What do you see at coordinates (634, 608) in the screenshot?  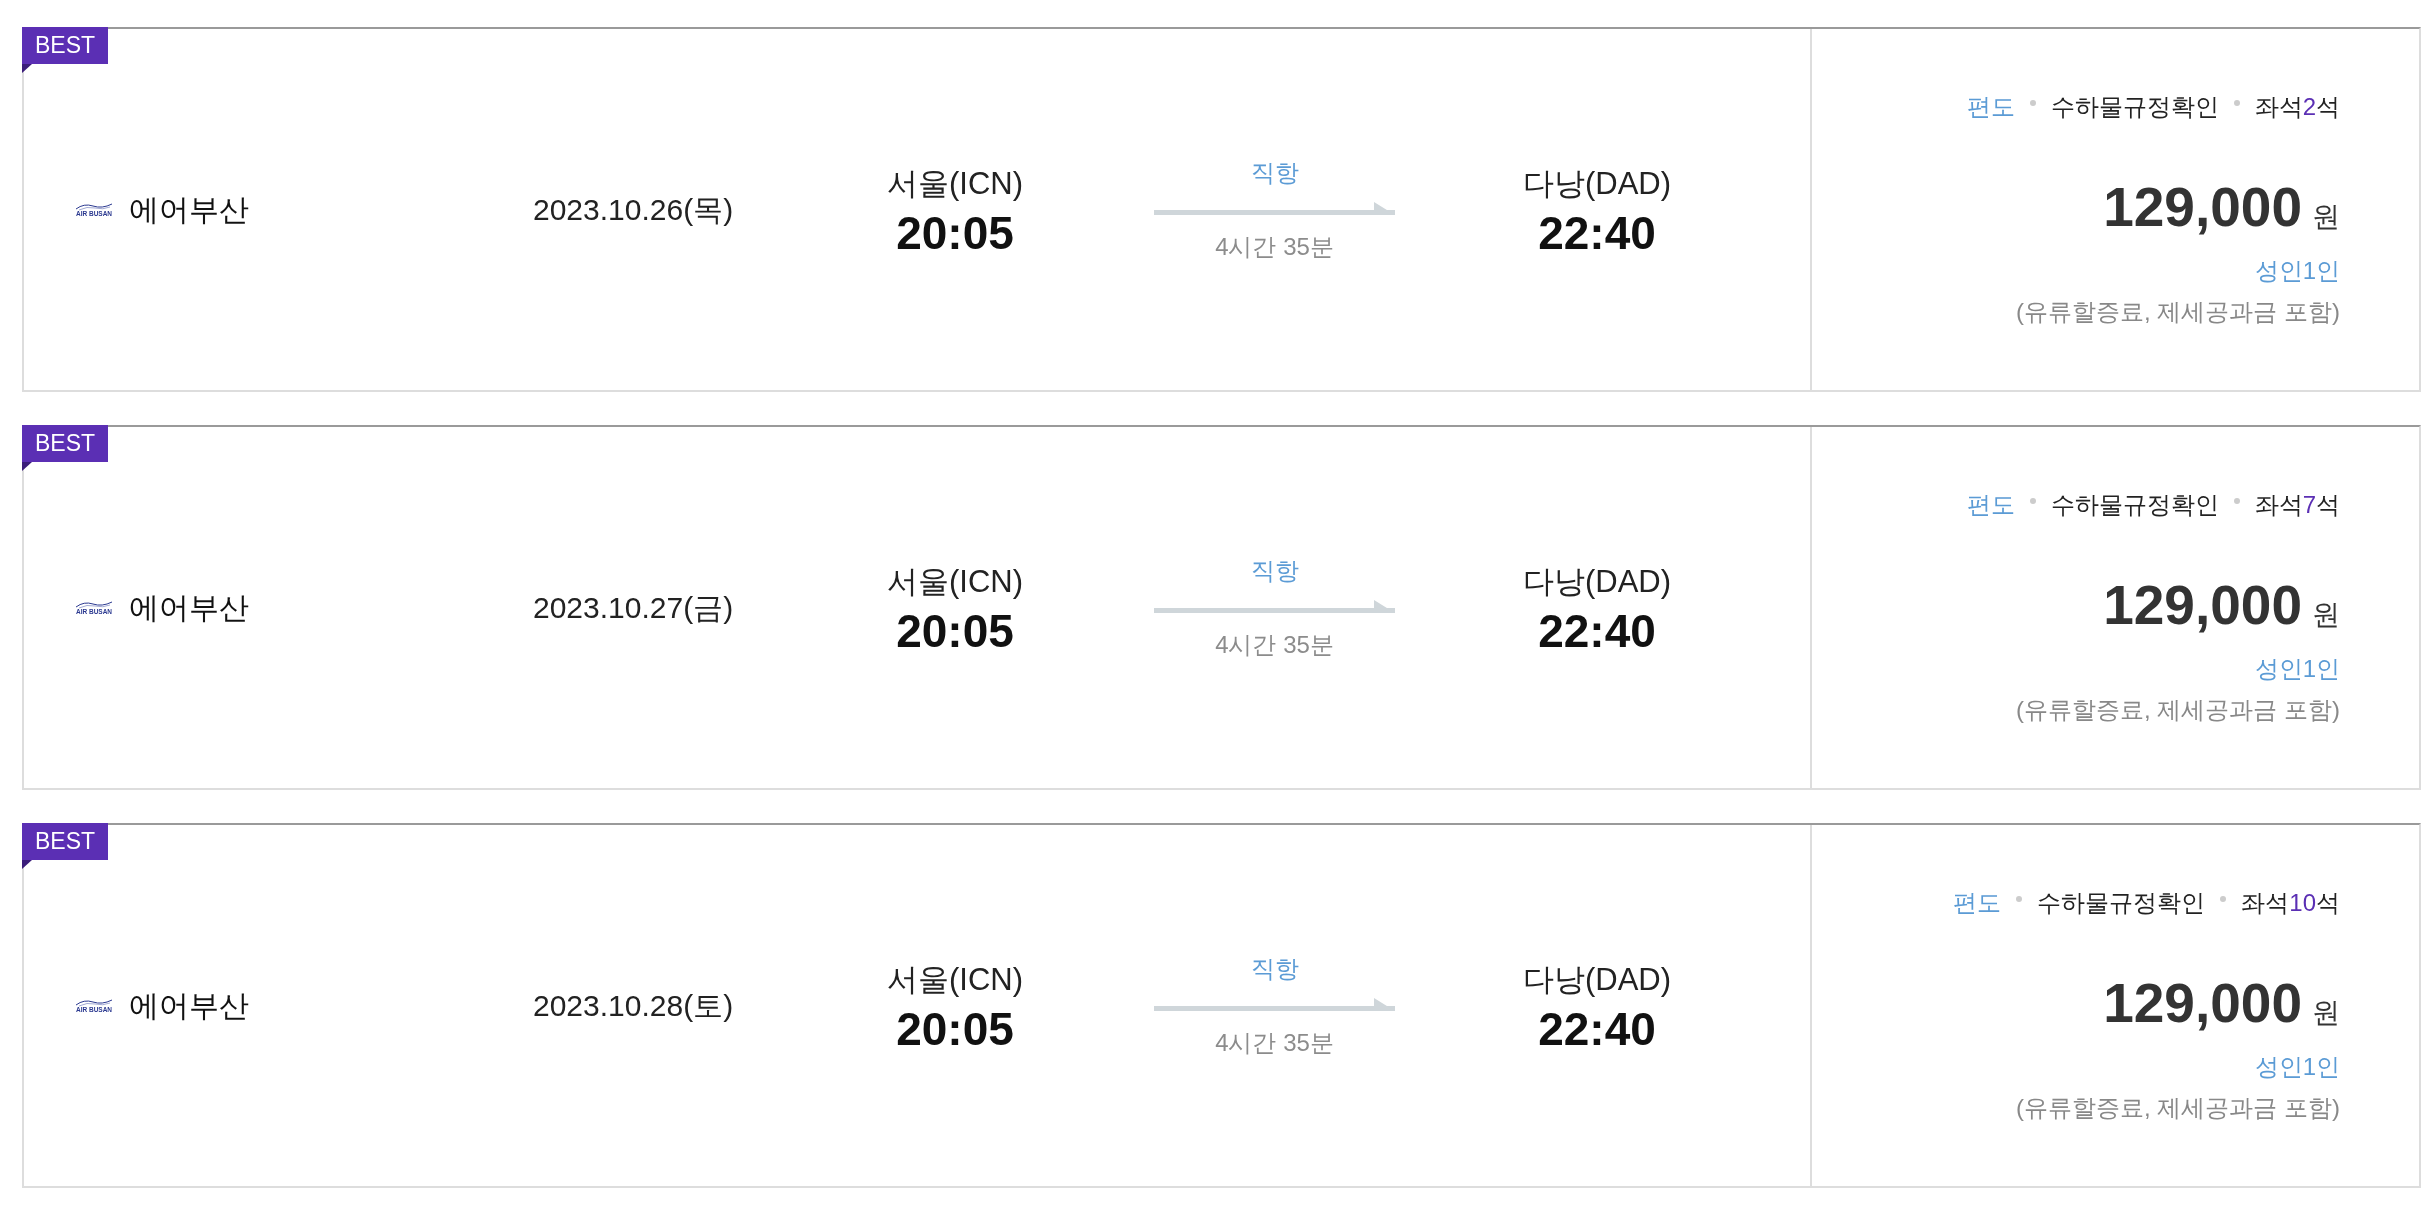 I see `flight-date: 2023.10.27(금)` at bounding box center [634, 608].